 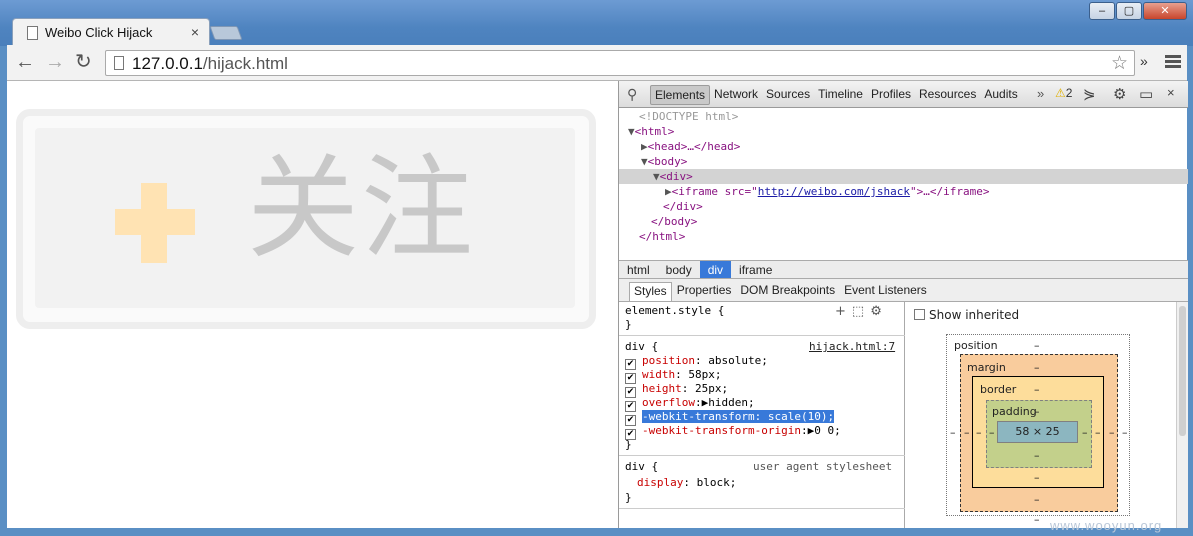 What do you see at coordinates (1085, 432) in the screenshot?
I see `padding-right-value: –` at bounding box center [1085, 432].